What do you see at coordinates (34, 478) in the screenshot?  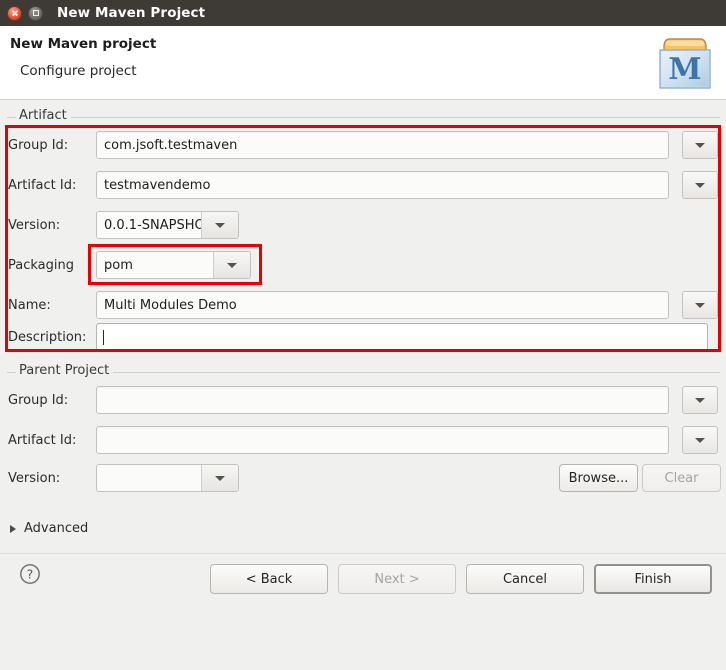 I see `parent-version-label: Version:` at bounding box center [34, 478].